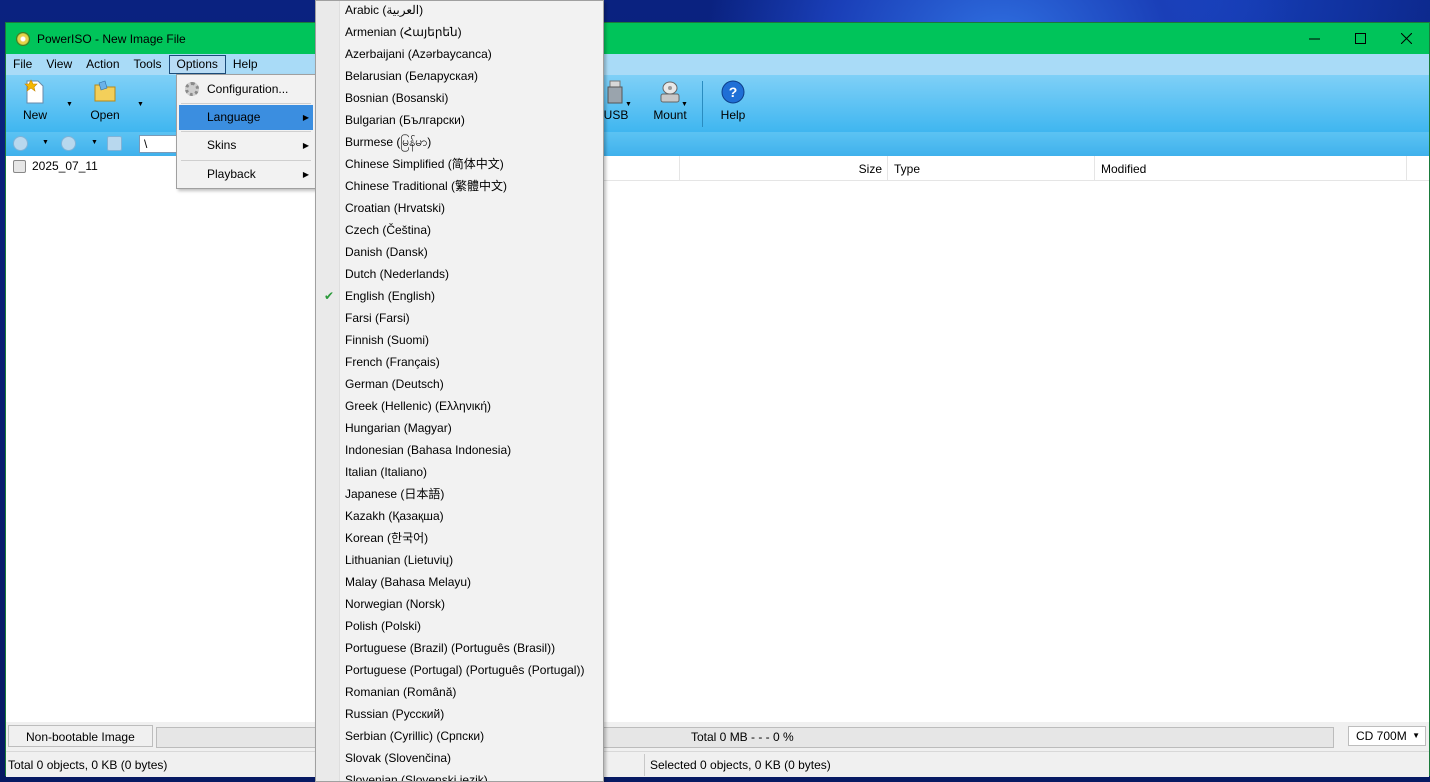  What do you see at coordinates (416, 775) in the screenshot?
I see `language-item: Slovenian (Slovenski jezik)` at bounding box center [416, 775].